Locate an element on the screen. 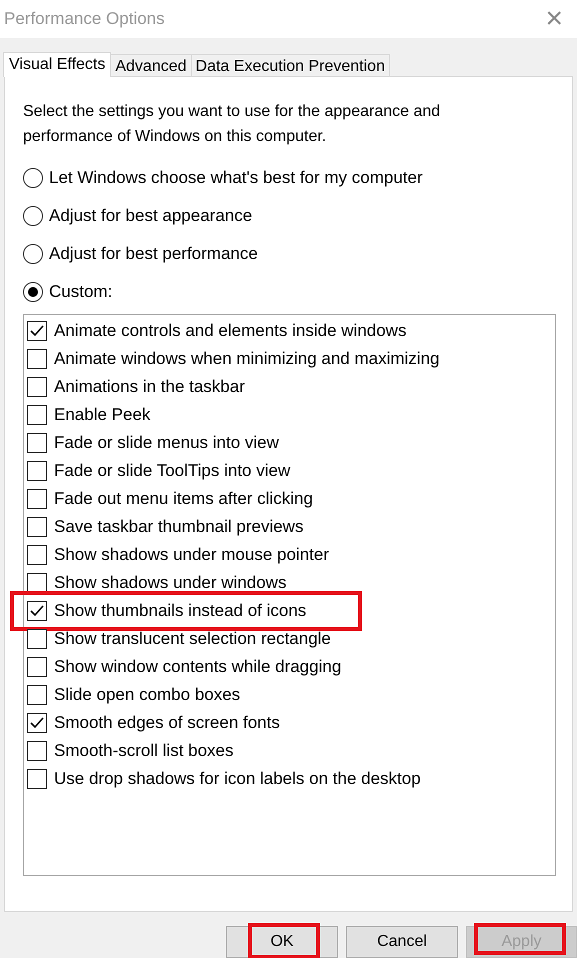  tab: Data Execution Prevention is located at coordinates (290, 65).